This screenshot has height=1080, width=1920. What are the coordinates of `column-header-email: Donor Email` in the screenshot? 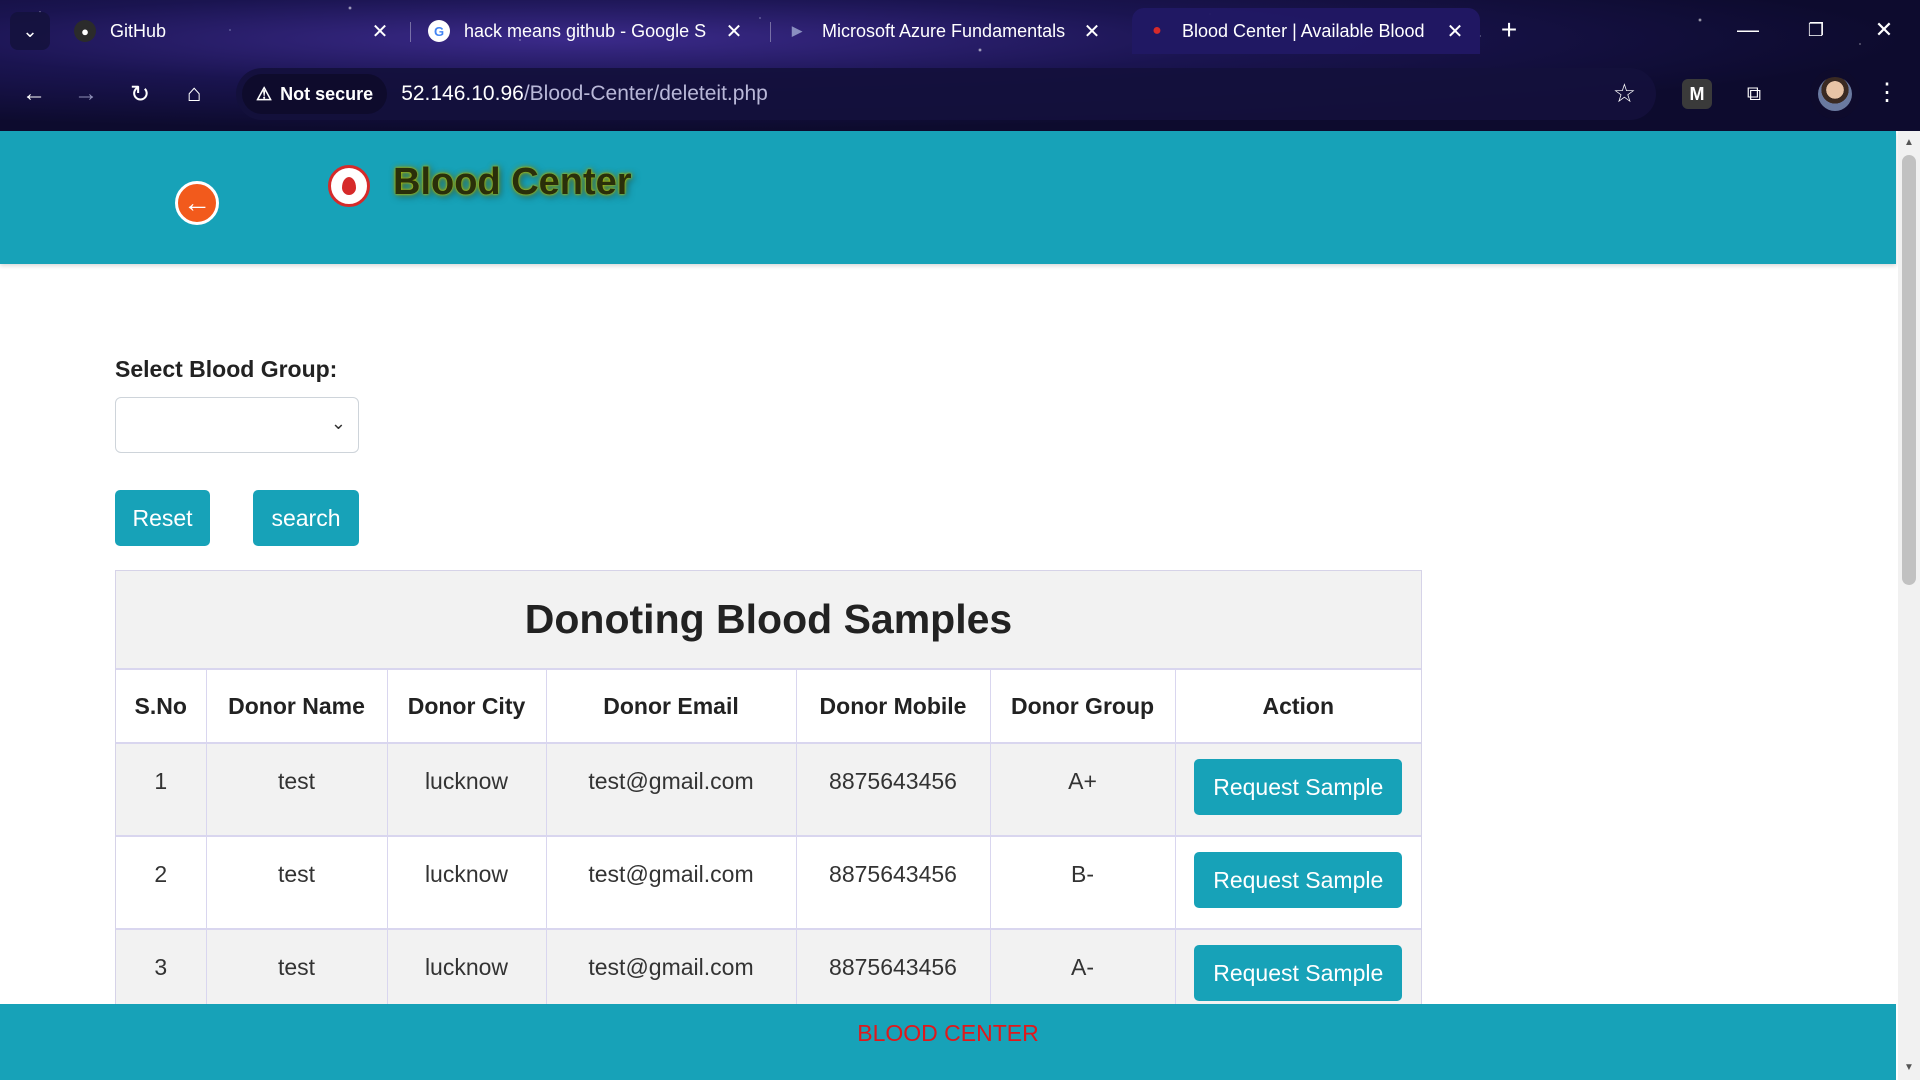 It's located at (671, 707).